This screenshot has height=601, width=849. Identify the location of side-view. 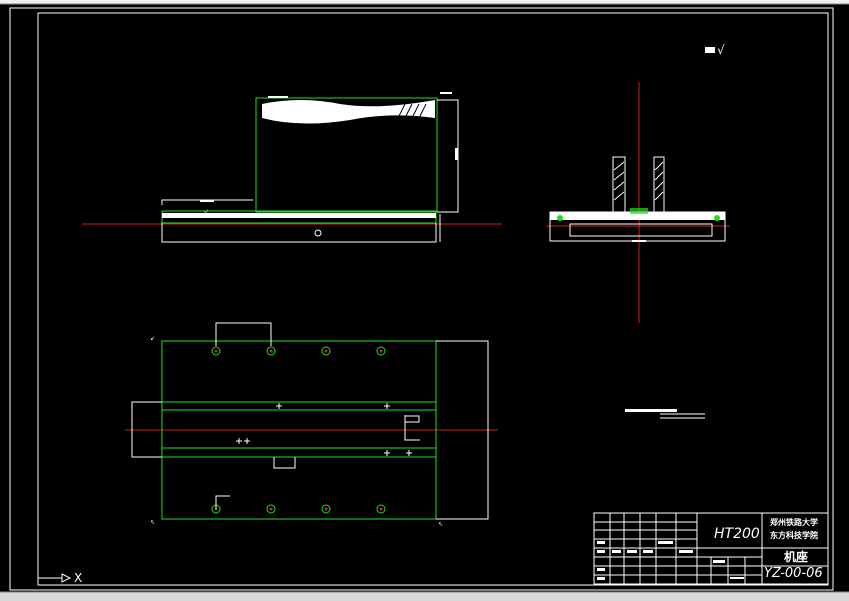
(638, 202).